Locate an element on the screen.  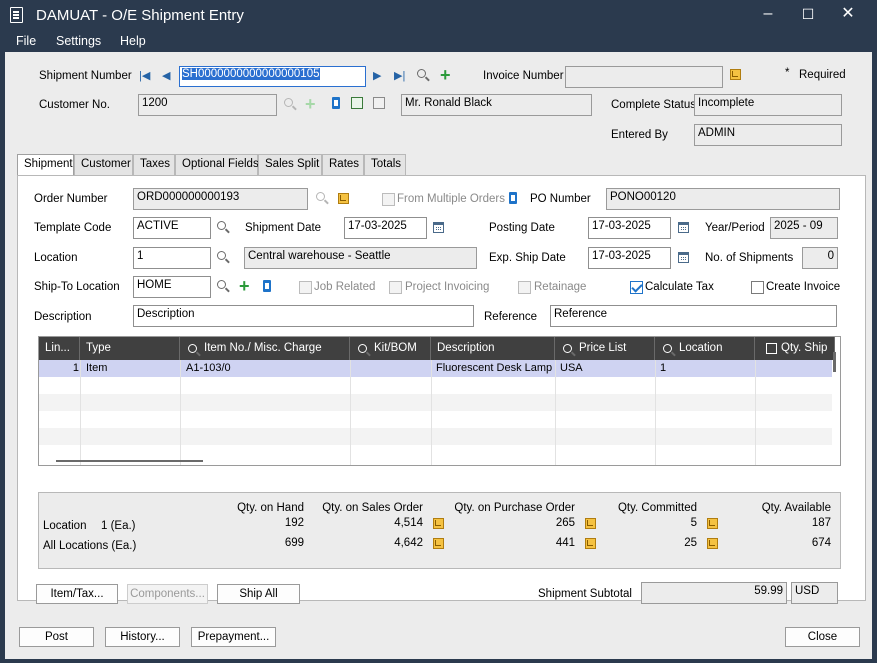
exp-ship-date-input: 17-03-2025 is located at coordinates (629, 258).